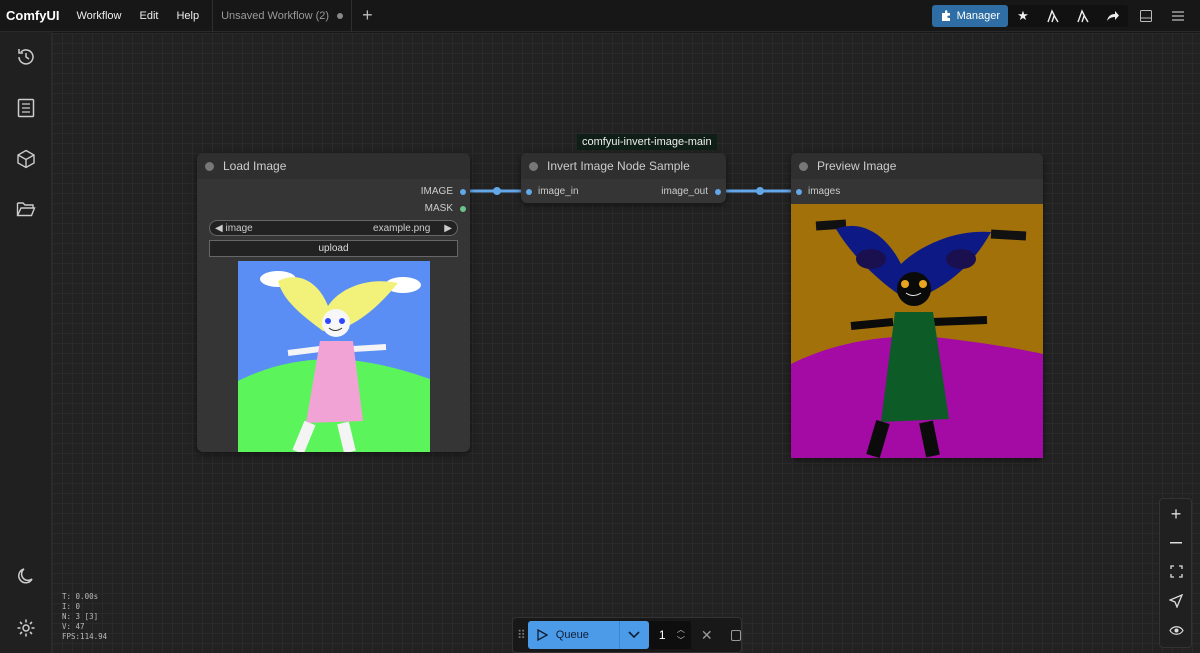  Describe the element at coordinates (255, 166) in the screenshot. I see `load-image-title: Load Image` at that location.